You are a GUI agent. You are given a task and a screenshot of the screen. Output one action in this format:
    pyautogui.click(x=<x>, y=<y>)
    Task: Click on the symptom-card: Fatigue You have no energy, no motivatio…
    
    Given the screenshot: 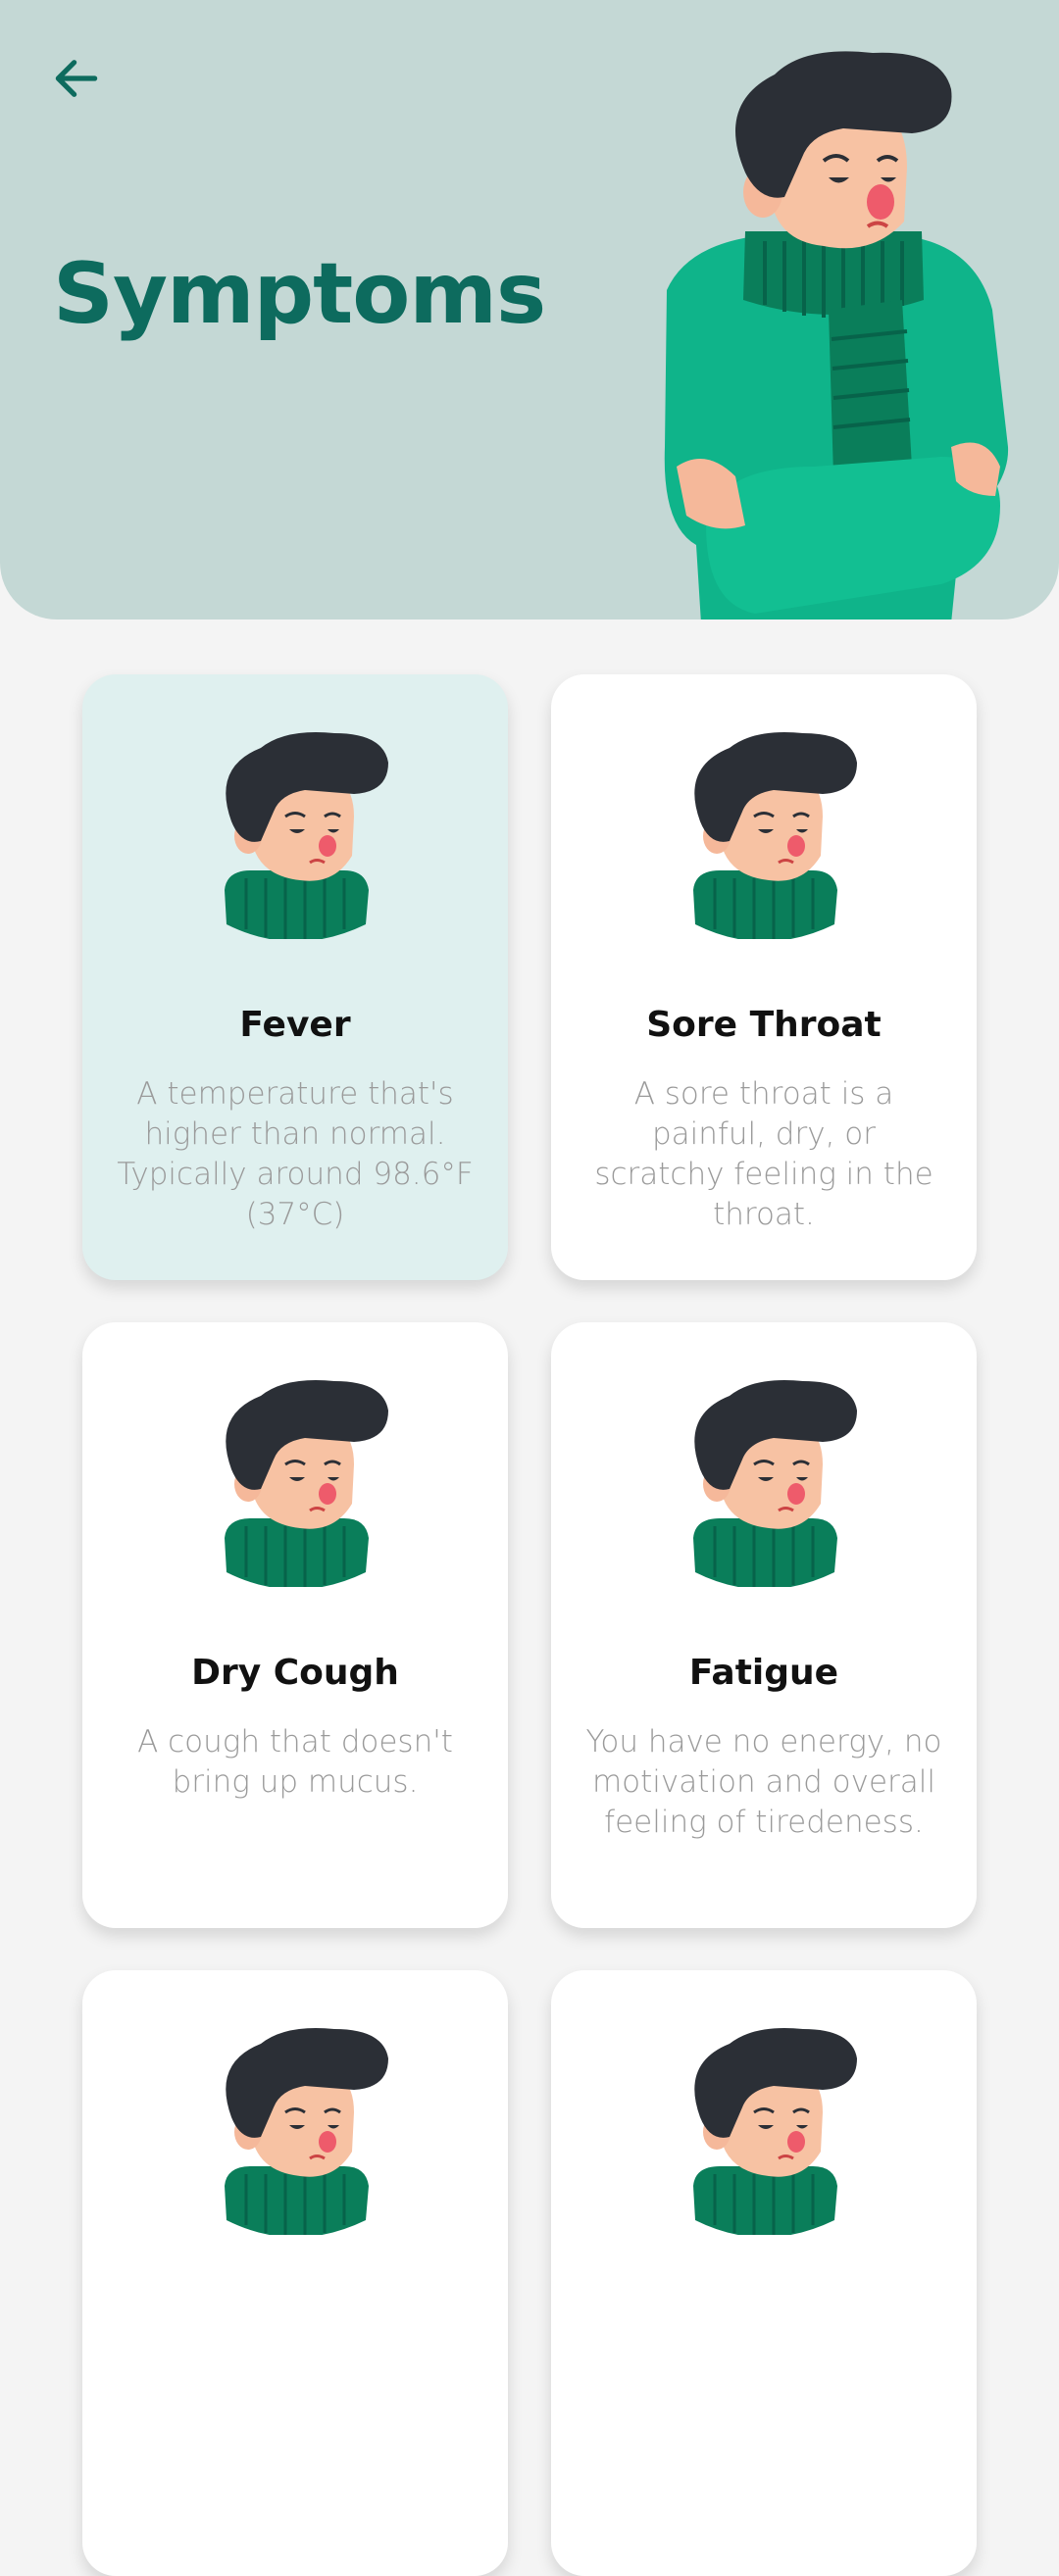 What is the action you would take?
    pyautogui.click(x=764, y=1625)
    